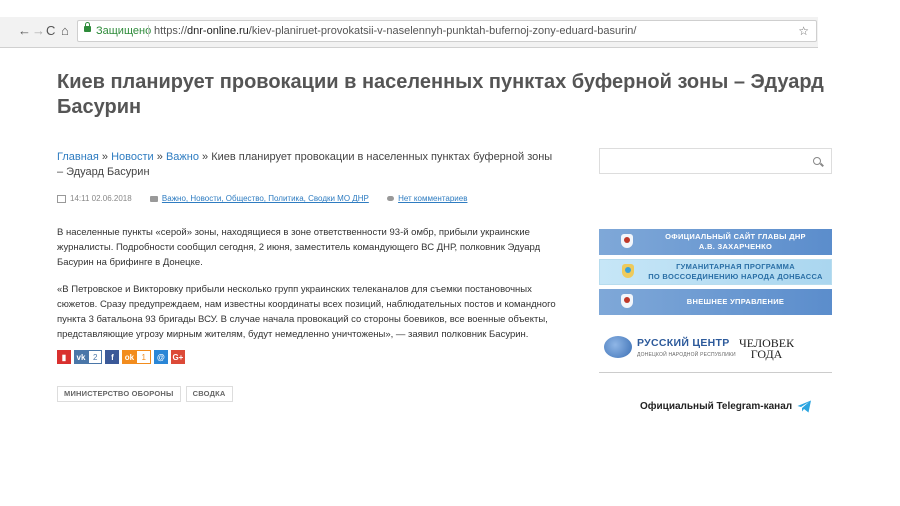 Image resolution: width=900 pixels, height=506 pixels. I want to click on secure-label: Защищено, so click(124, 31).